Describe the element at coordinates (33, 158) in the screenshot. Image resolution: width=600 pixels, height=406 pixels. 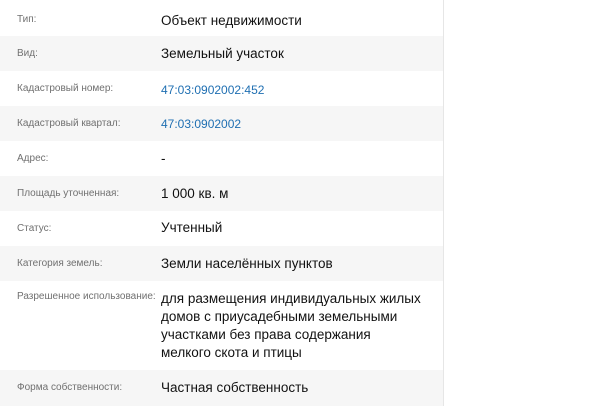
I see `row-label: Адрес:` at that location.